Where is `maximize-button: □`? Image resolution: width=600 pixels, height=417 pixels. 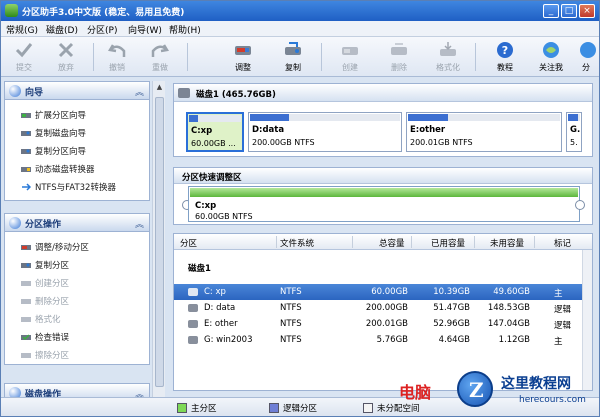 maximize-button: □ is located at coordinates (569, 11).